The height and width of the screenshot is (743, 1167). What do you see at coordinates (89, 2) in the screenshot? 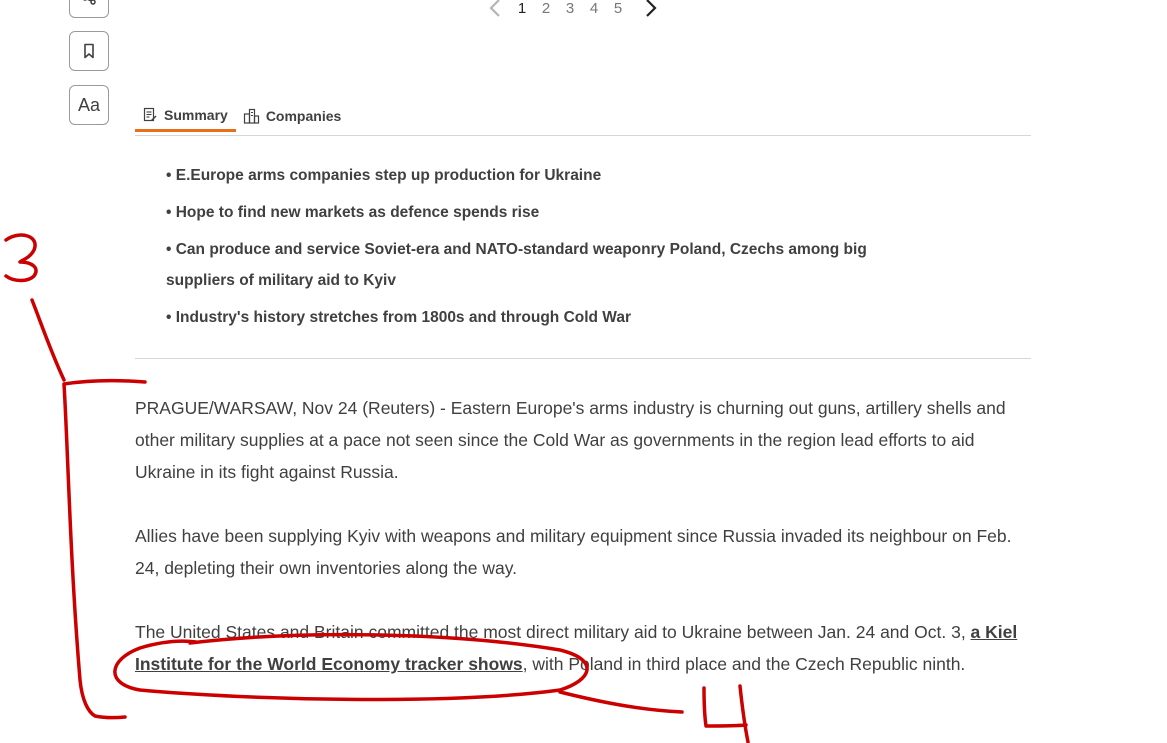
I see `share-icon` at bounding box center [89, 2].